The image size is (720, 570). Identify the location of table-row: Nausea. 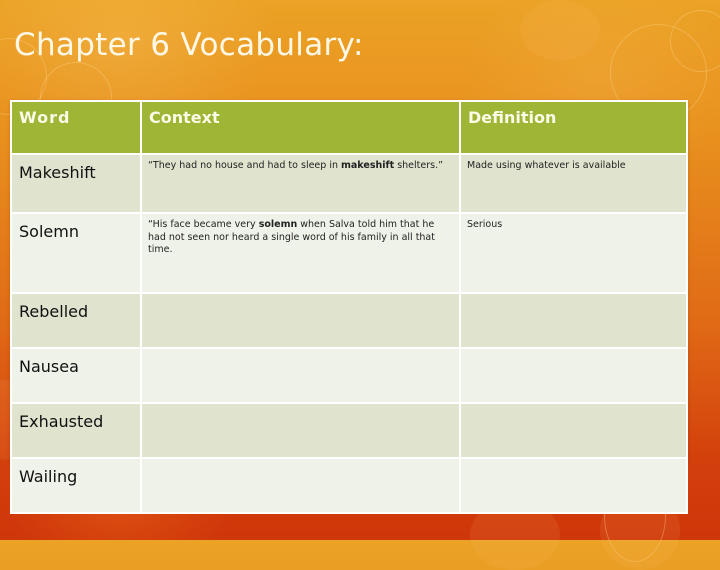
(349, 375).